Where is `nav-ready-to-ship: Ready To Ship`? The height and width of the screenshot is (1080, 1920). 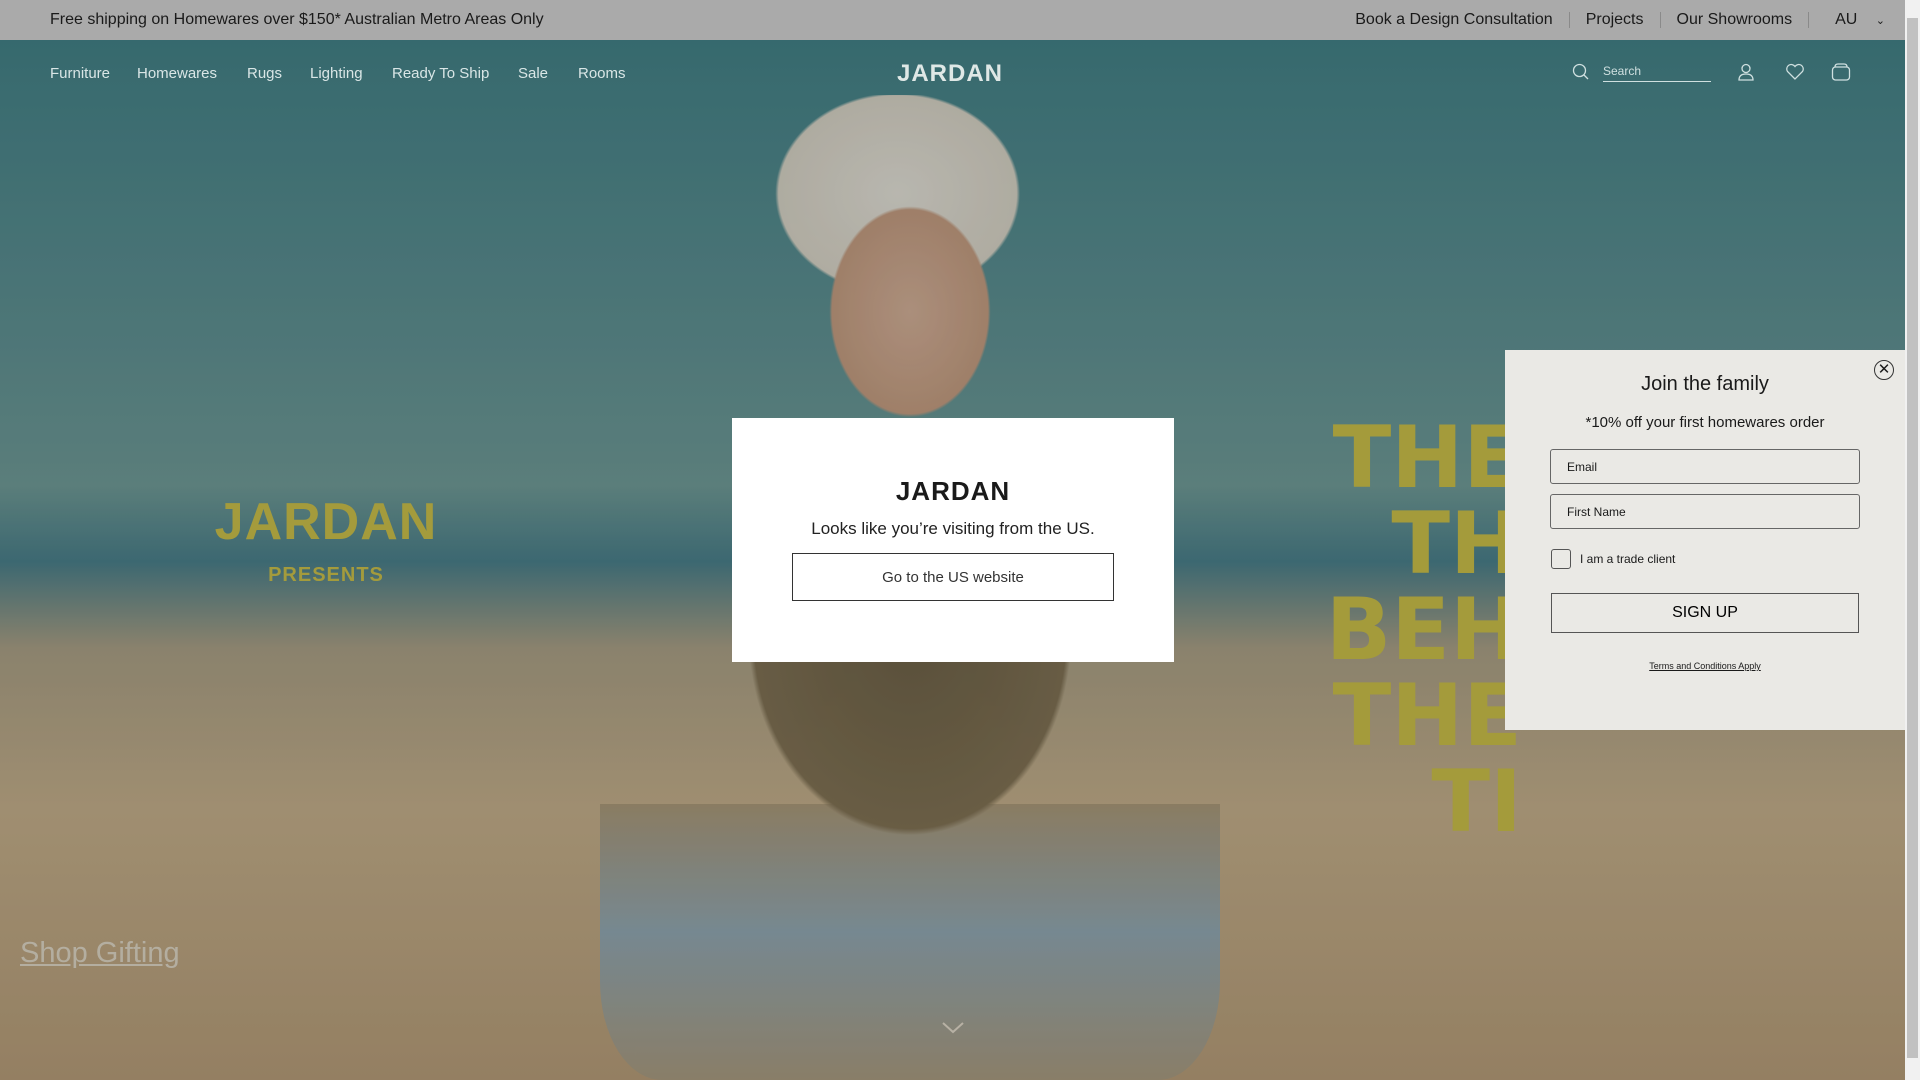 nav-ready-to-ship: Ready To Ship is located at coordinates (440, 73).